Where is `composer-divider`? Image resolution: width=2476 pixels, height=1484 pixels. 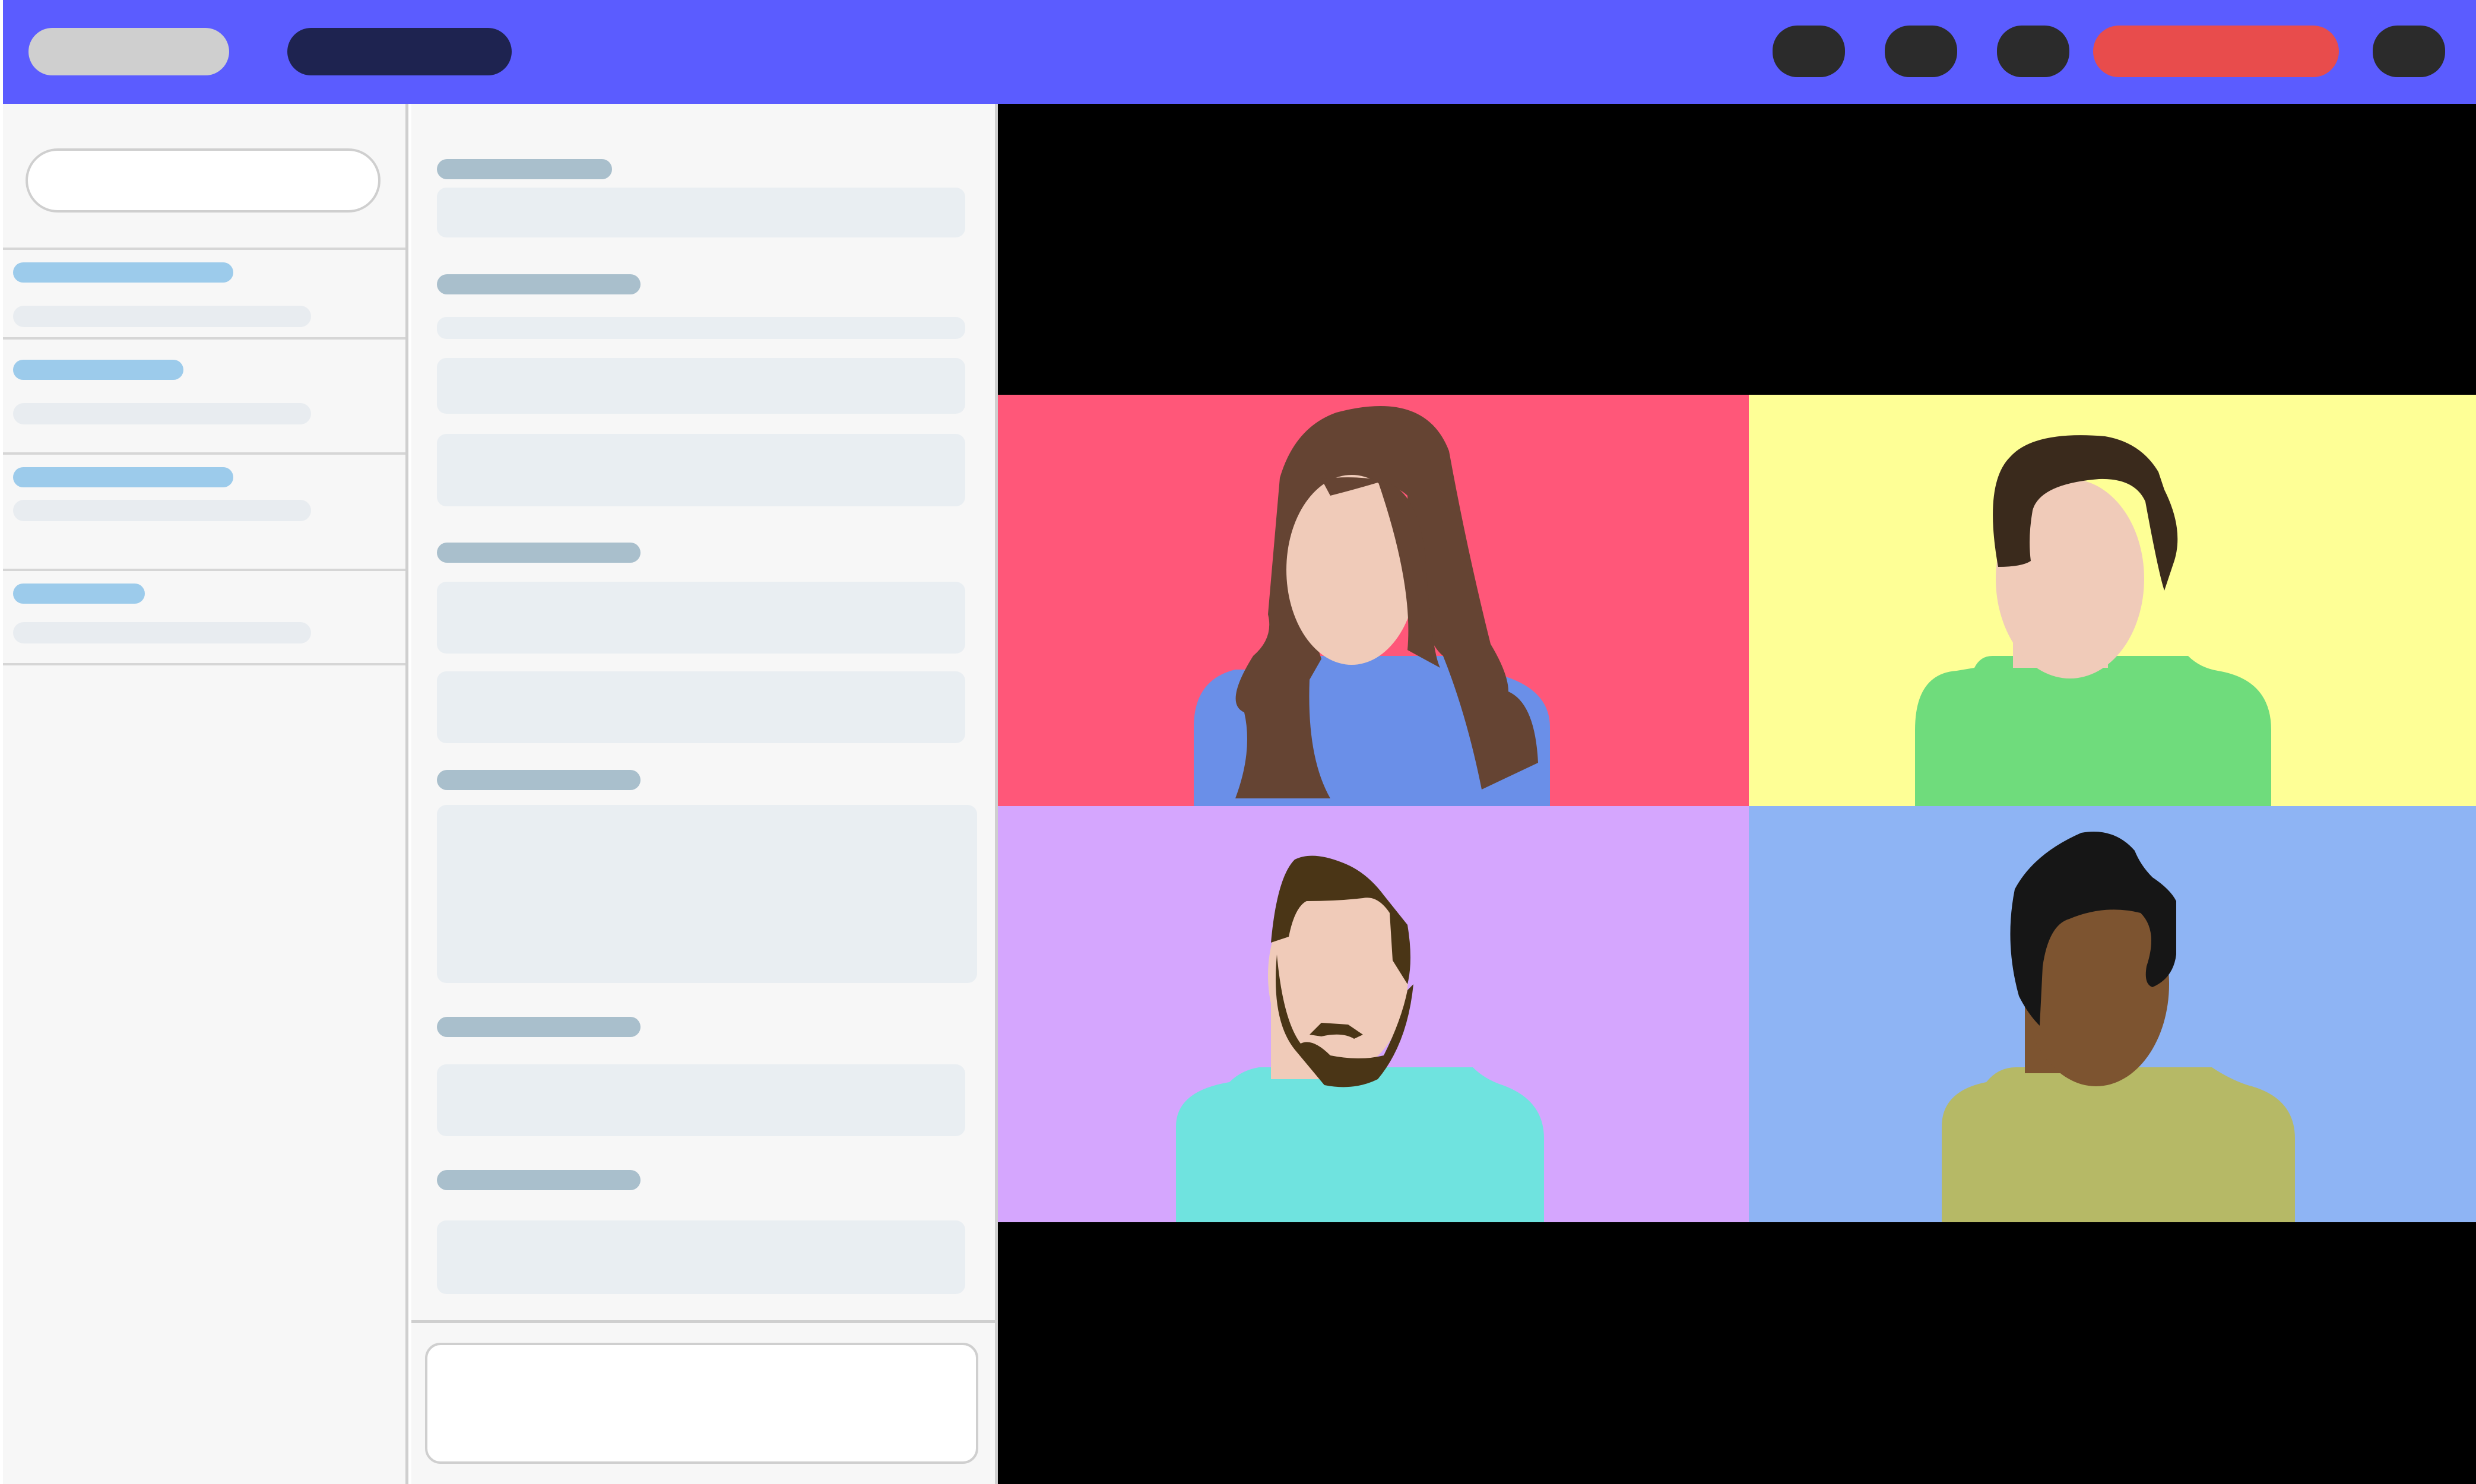
composer-divider is located at coordinates (703, 1321).